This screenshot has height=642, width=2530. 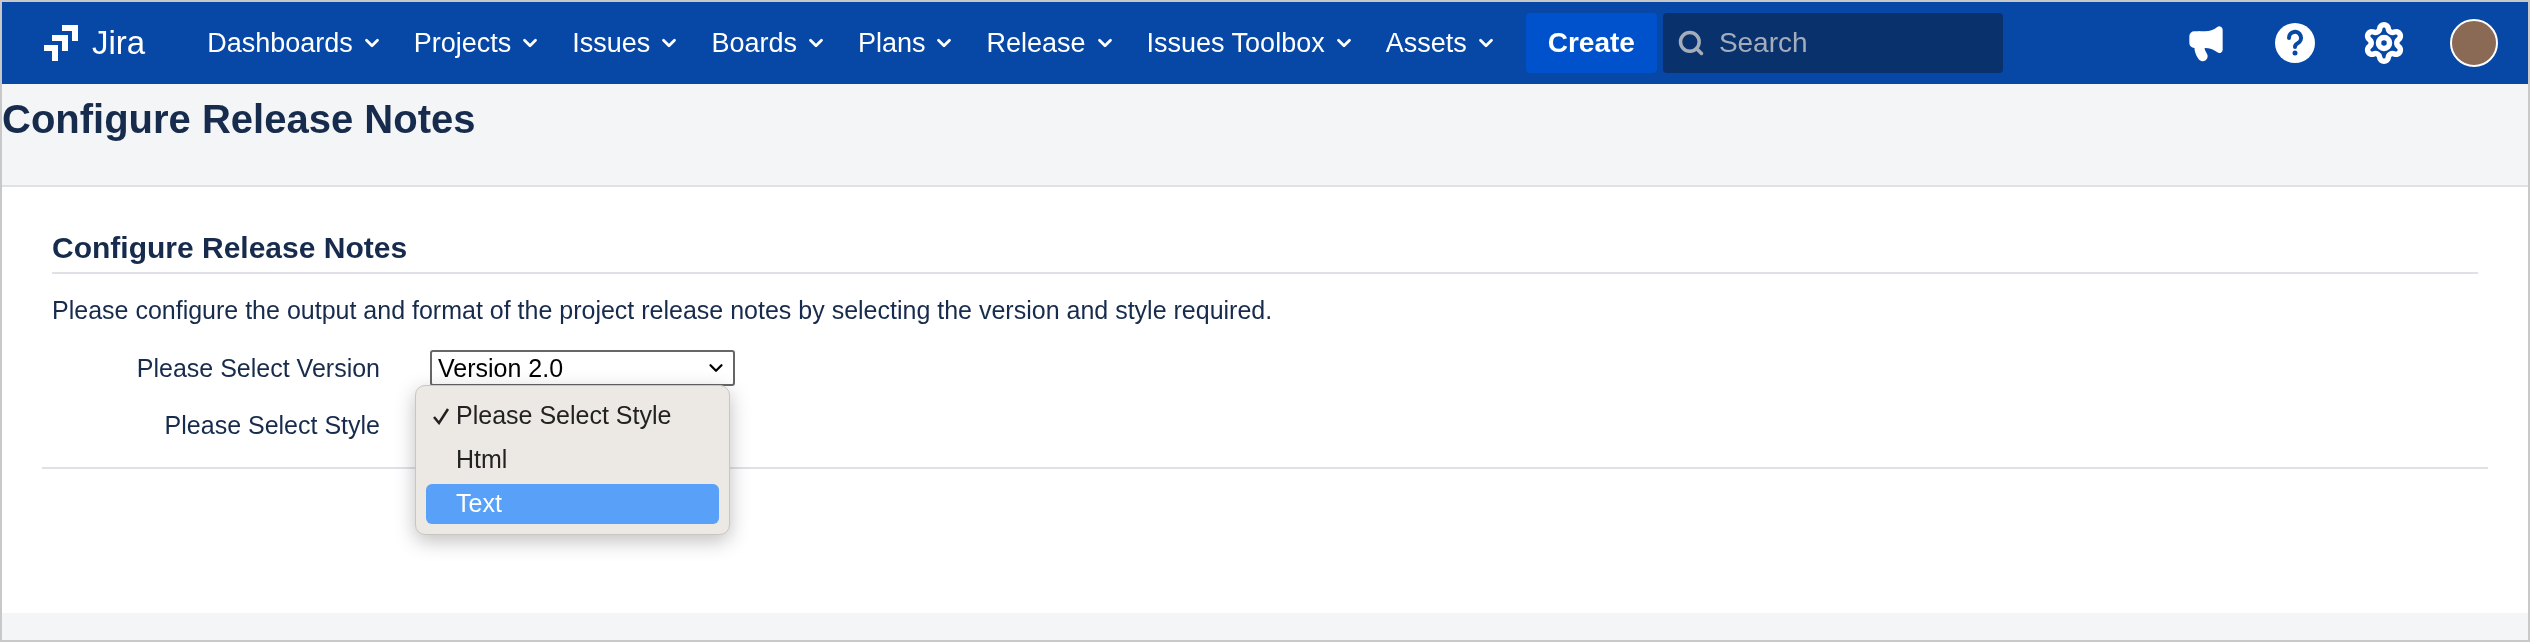 What do you see at coordinates (2384, 43) in the screenshot?
I see `settings-icon` at bounding box center [2384, 43].